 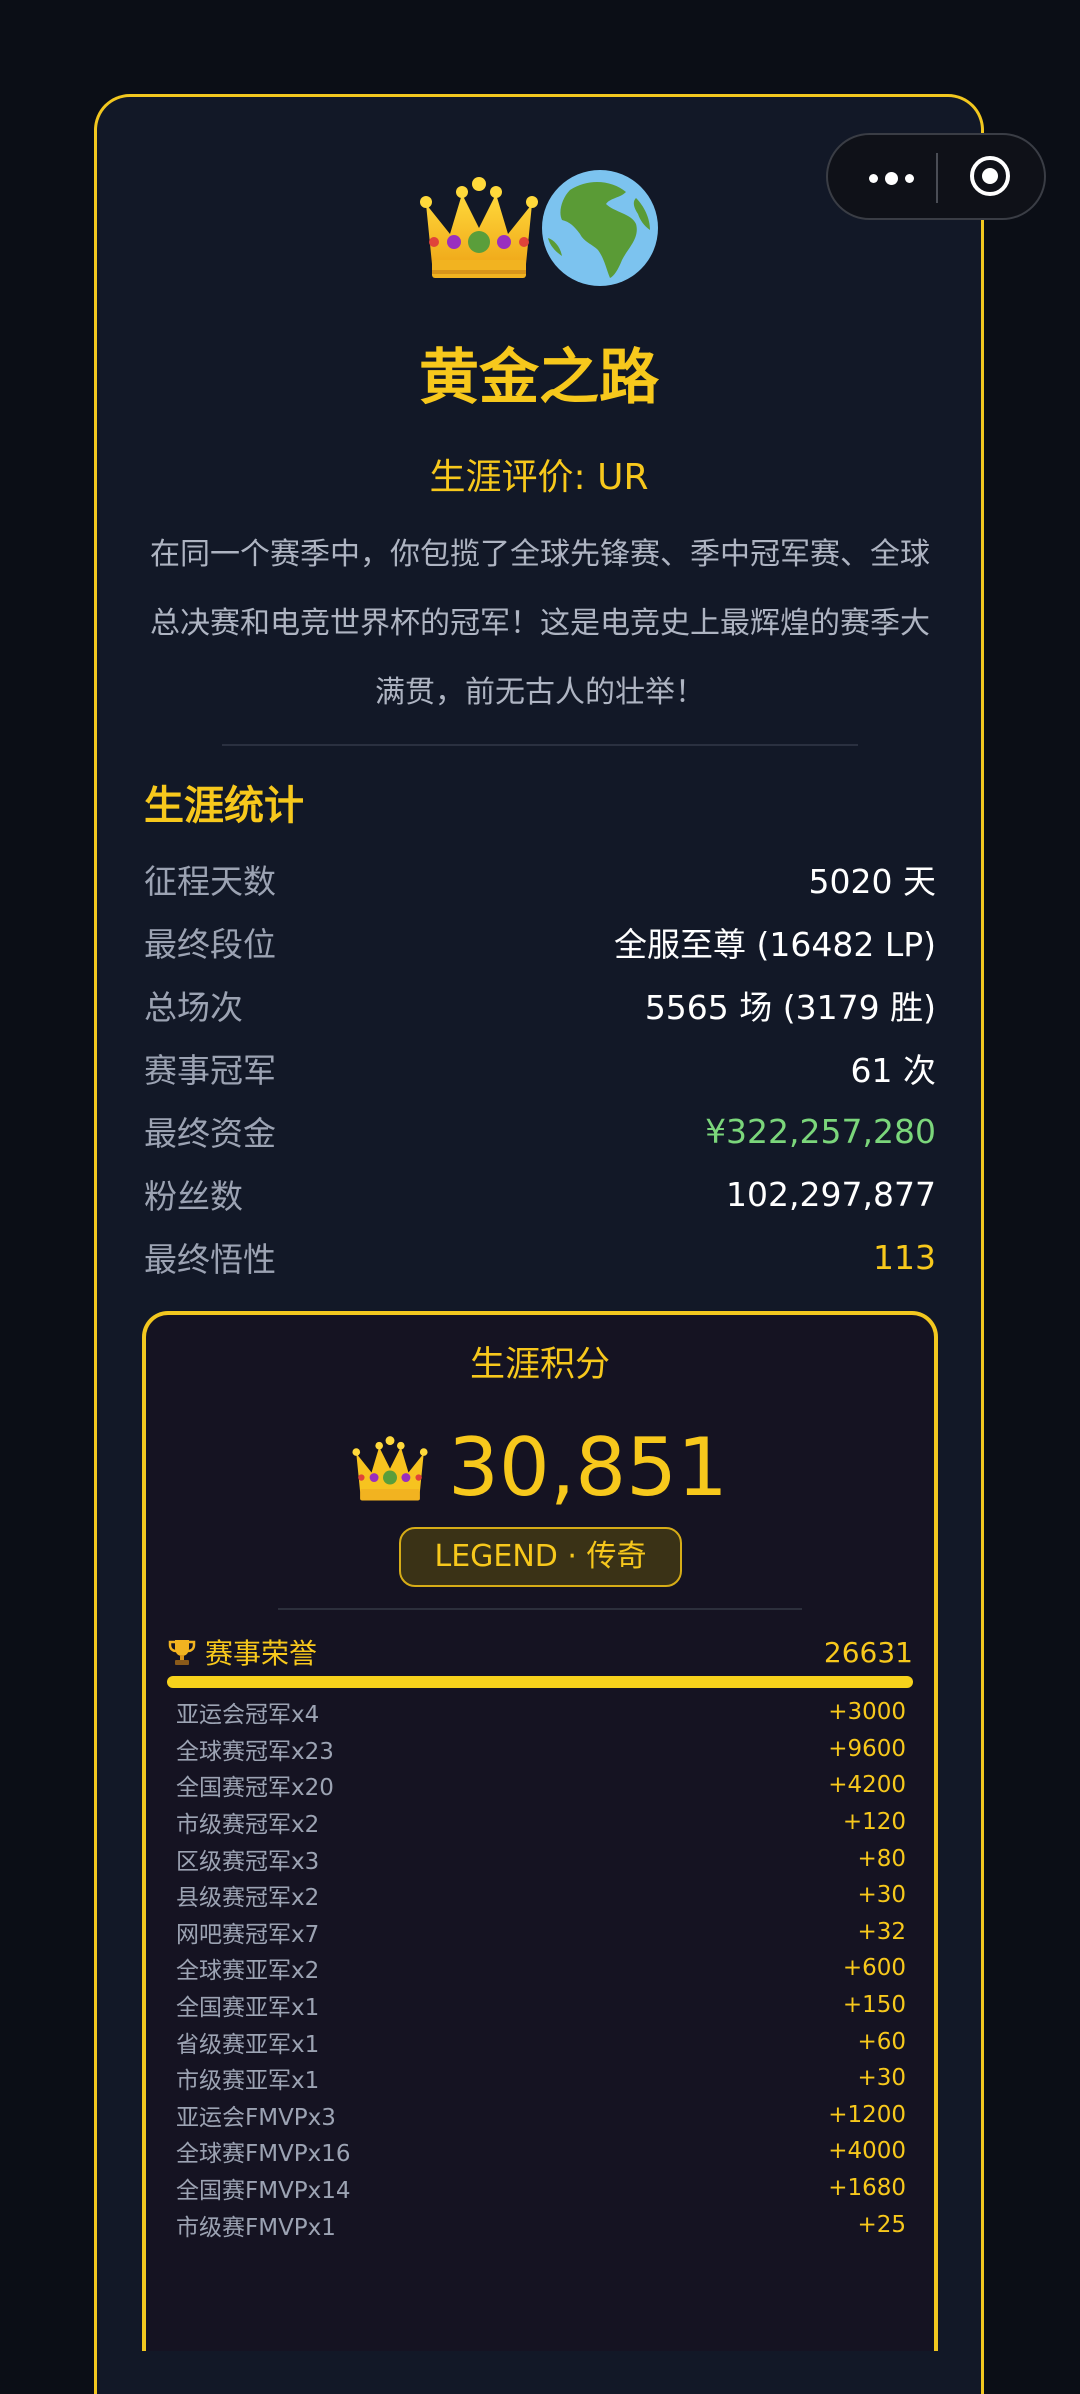 What do you see at coordinates (182, 1652) in the screenshot?
I see `trophy-icon` at bounding box center [182, 1652].